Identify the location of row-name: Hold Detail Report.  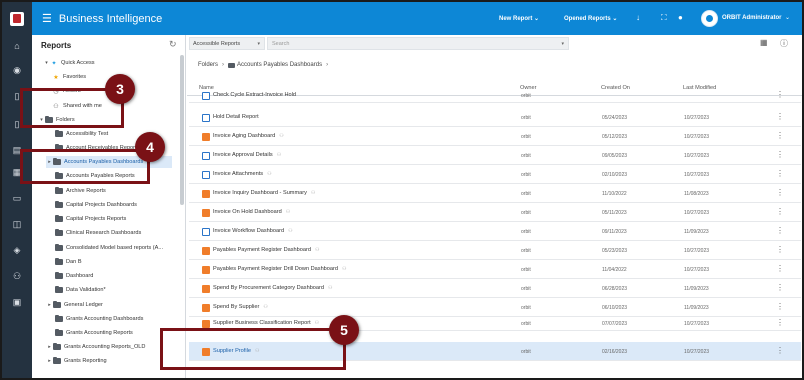
(236, 117).